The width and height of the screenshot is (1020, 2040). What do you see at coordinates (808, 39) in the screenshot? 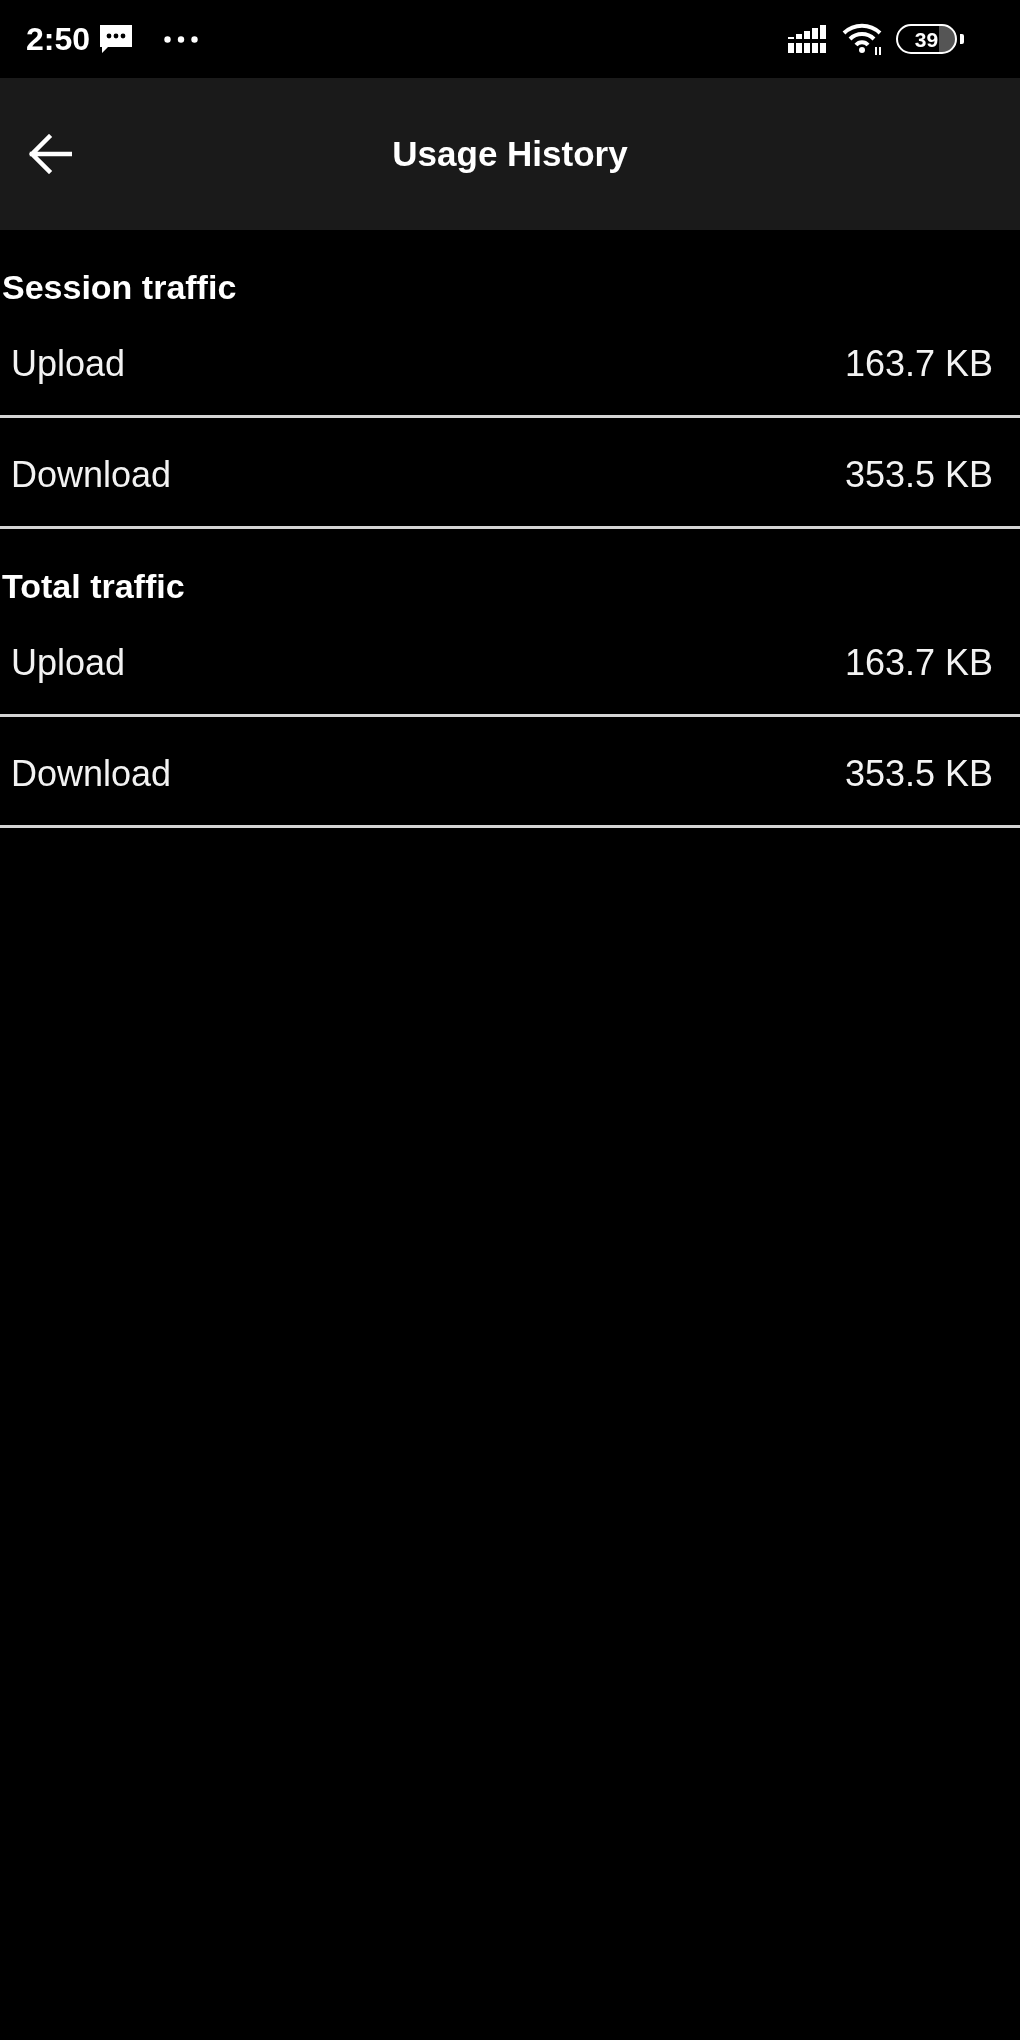
I see `signal-icon` at bounding box center [808, 39].